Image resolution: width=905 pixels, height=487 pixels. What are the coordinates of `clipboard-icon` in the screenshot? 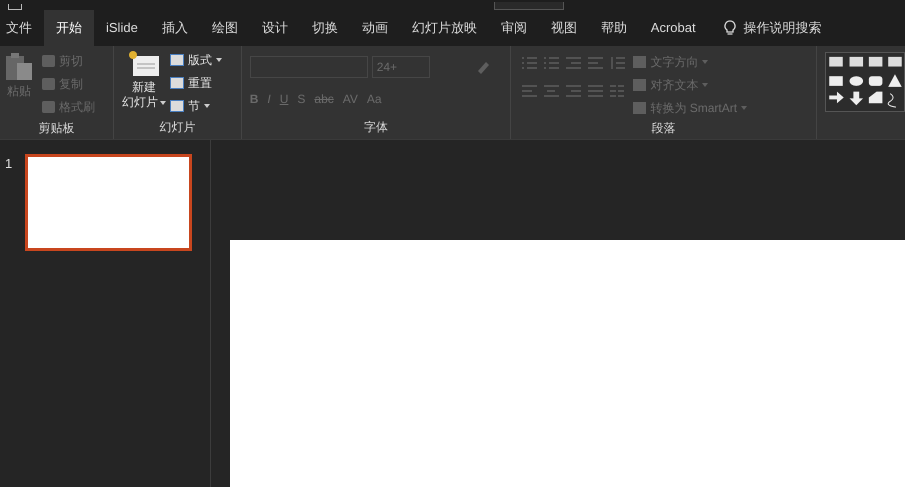 It's located at (19, 67).